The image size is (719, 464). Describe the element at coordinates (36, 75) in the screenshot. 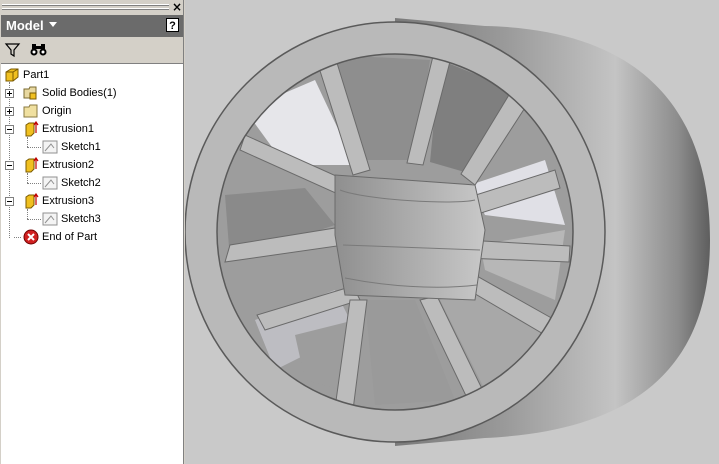

I see `tree-item-label: Part1` at that location.